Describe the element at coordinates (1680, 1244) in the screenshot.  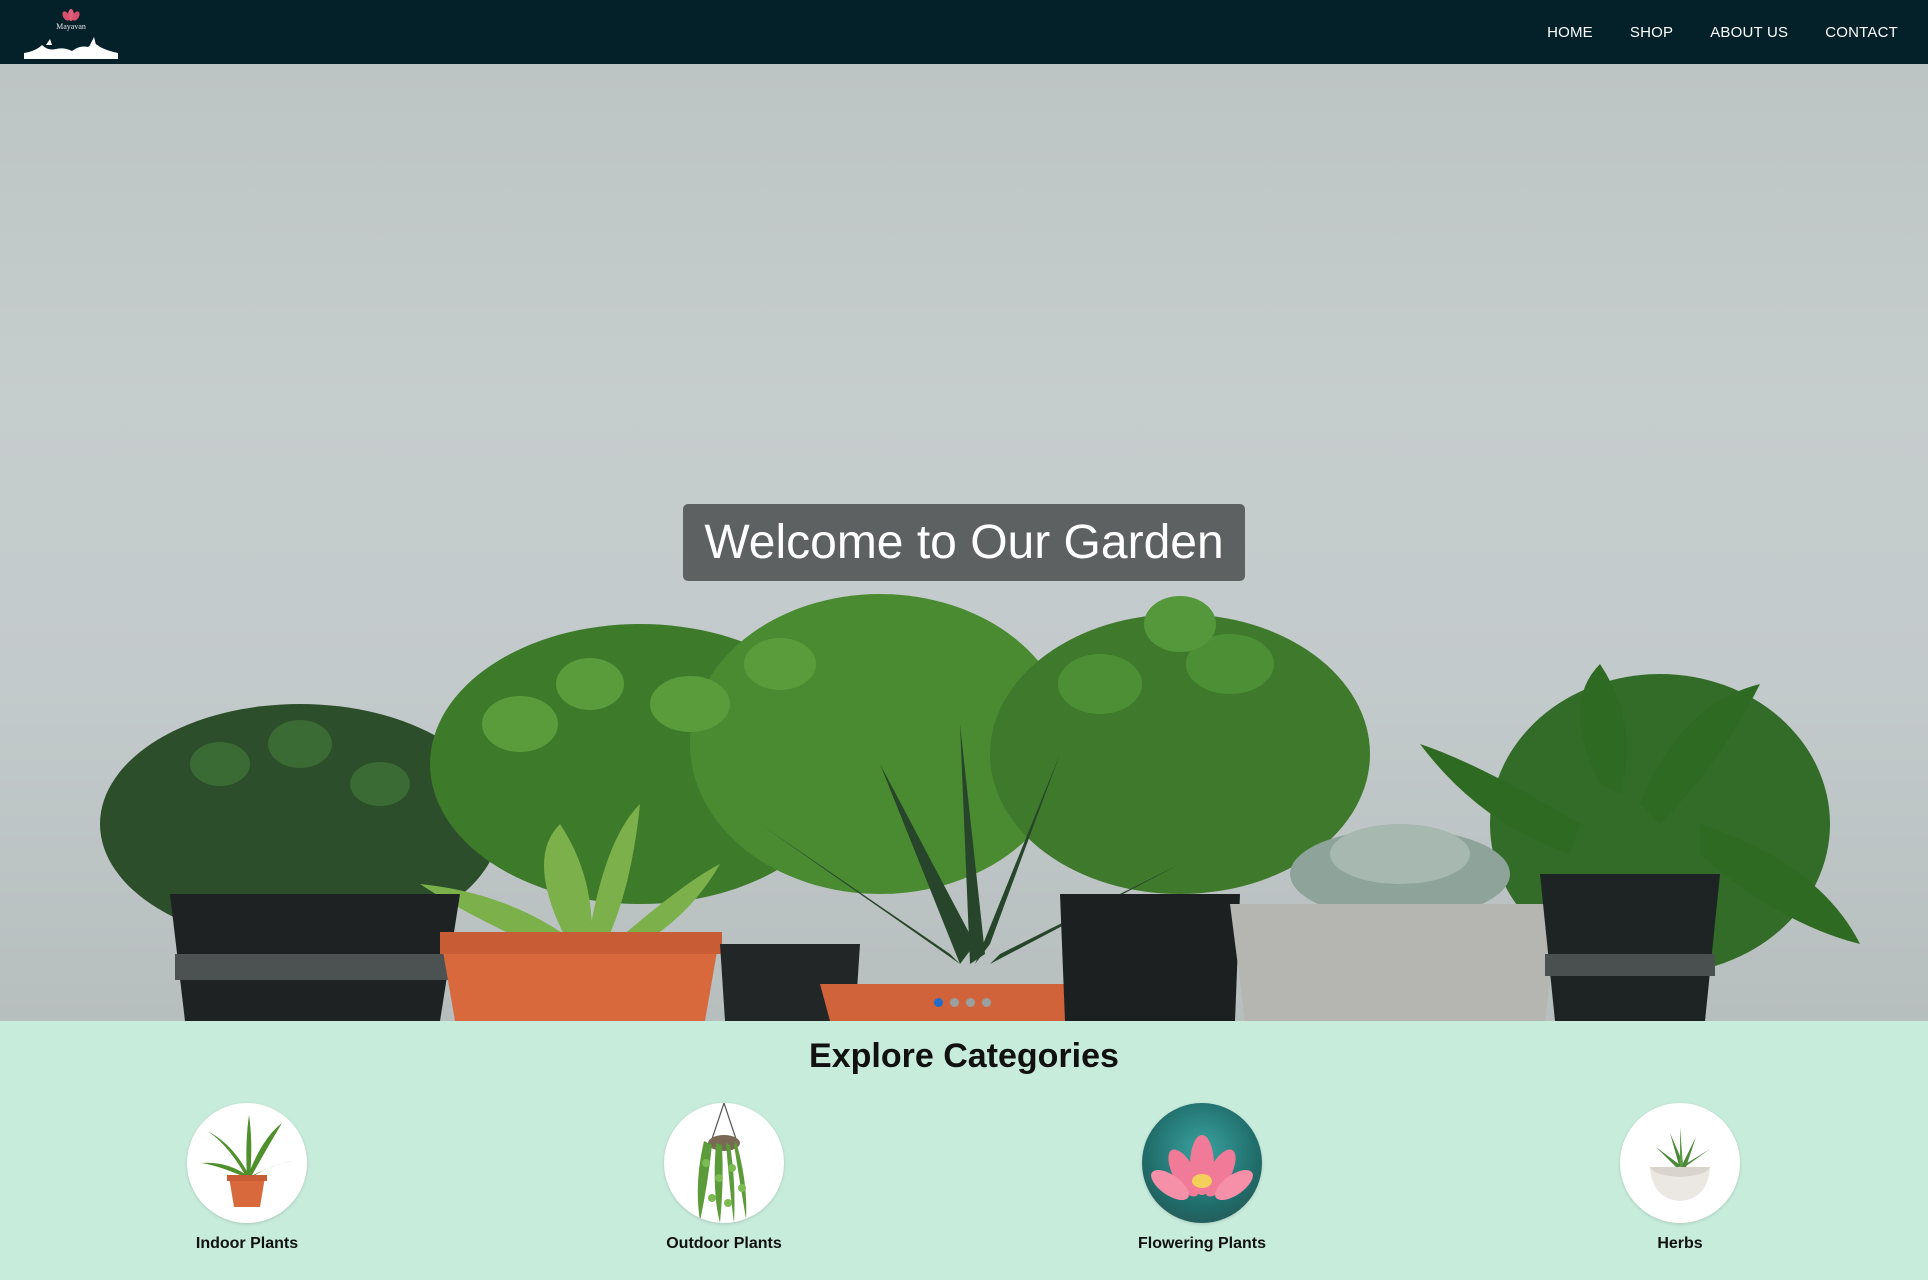
I see `category-label-herbs: Herbs` at that location.